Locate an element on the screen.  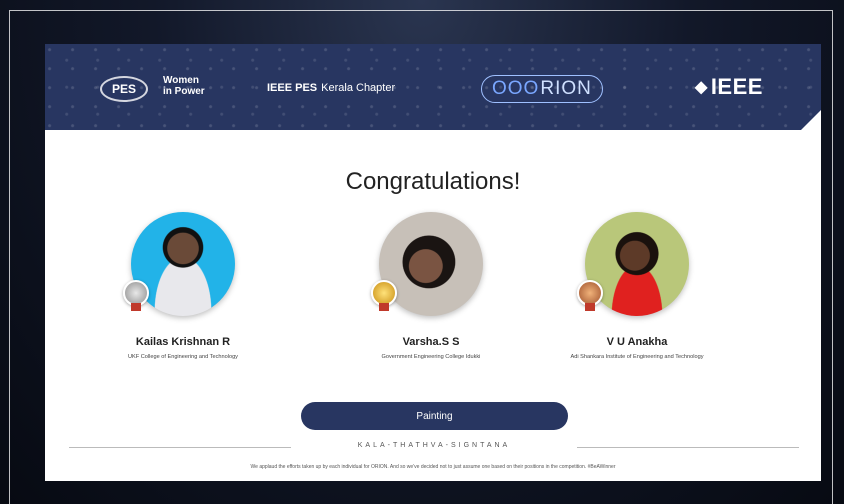
divider-right is located at coordinates (688, 447).